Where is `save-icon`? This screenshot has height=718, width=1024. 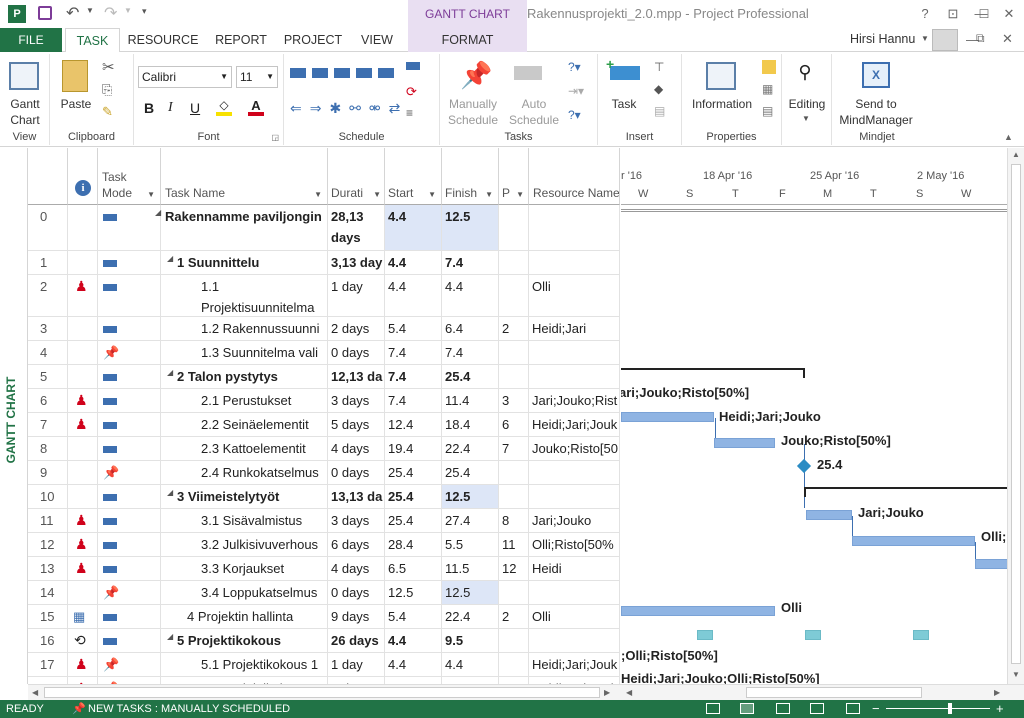 save-icon is located at coordinates (45, 13).